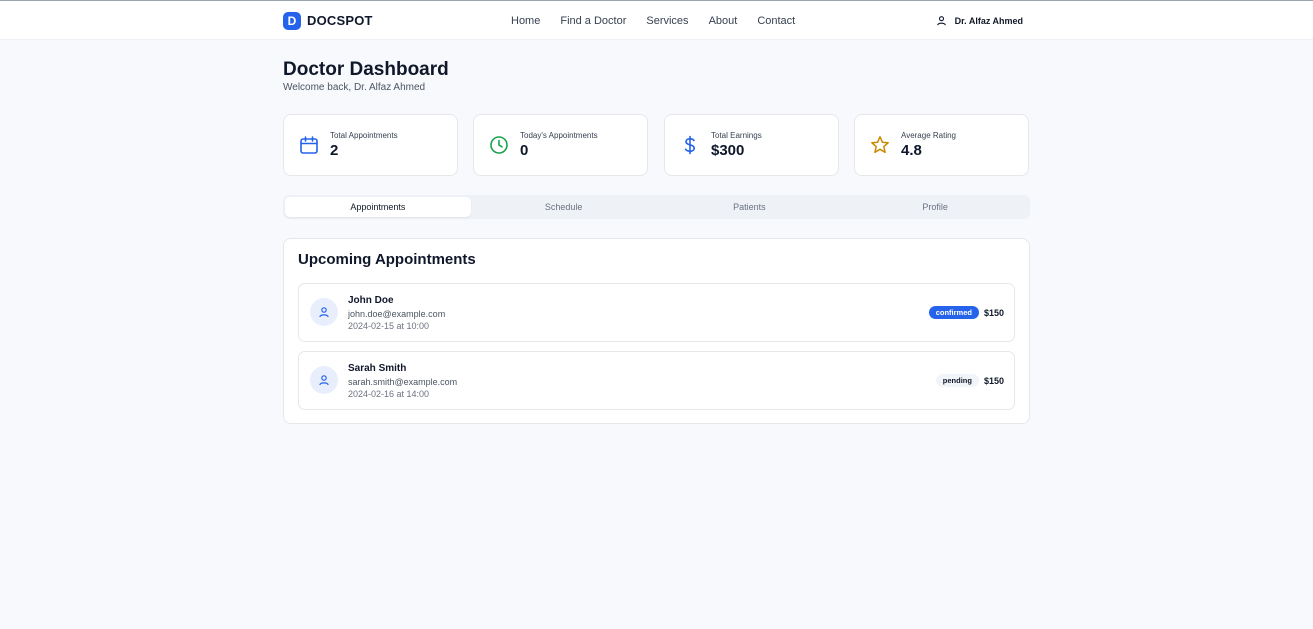 This screenshot has height=629, width=1313. I want to click on brand-logo: D DOCSPOT, so click(328, 20).